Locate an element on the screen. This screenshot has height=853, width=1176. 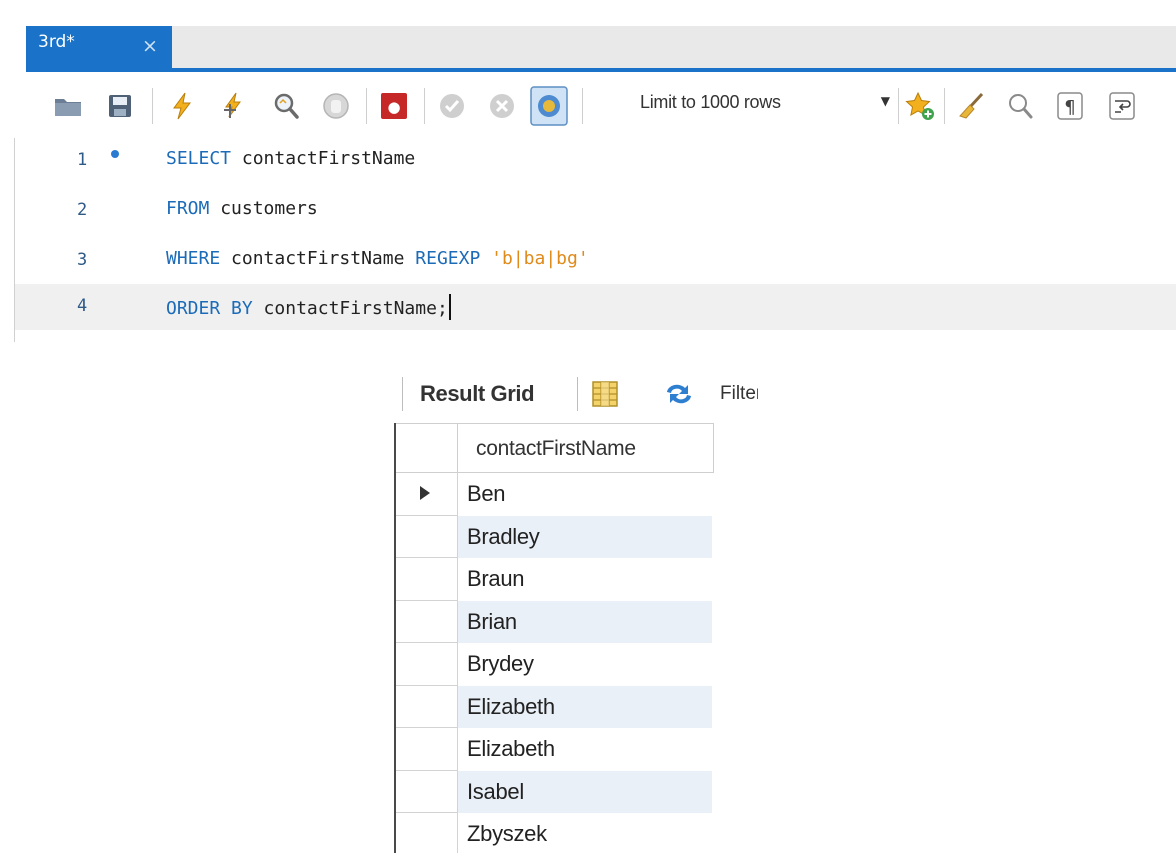
grid-rows: Ben Bradley Braun Brian Brydey Elizabeth is located at coordinates (578, 663).